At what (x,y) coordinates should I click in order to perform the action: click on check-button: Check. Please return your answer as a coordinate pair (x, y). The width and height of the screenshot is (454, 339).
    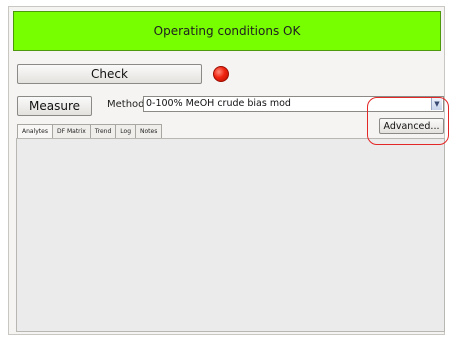
    Looking at the image, I should click on (109, 74).